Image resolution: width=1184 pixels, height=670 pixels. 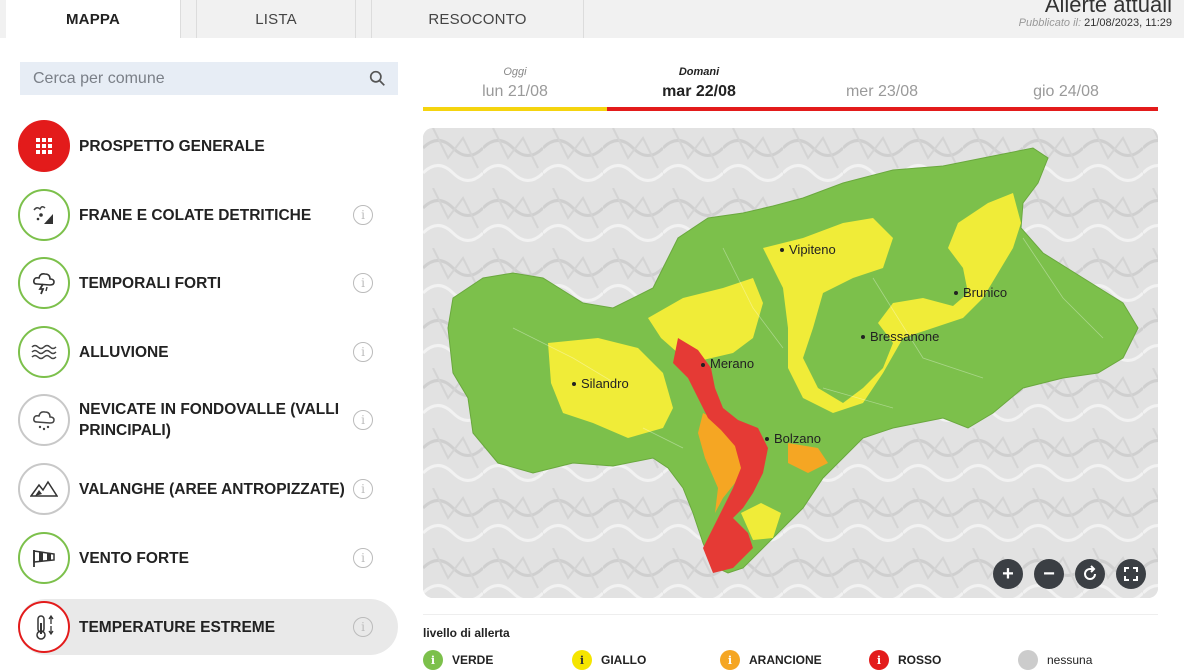 I want to click on thunderstorm-icon, so click(x=44, y=283).